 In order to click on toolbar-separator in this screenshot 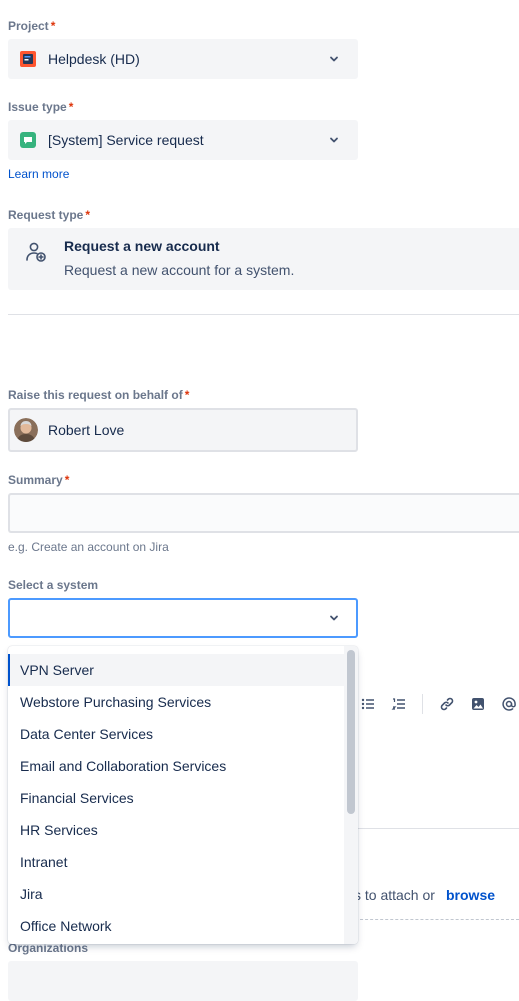, I will do `click(423, 704)`.